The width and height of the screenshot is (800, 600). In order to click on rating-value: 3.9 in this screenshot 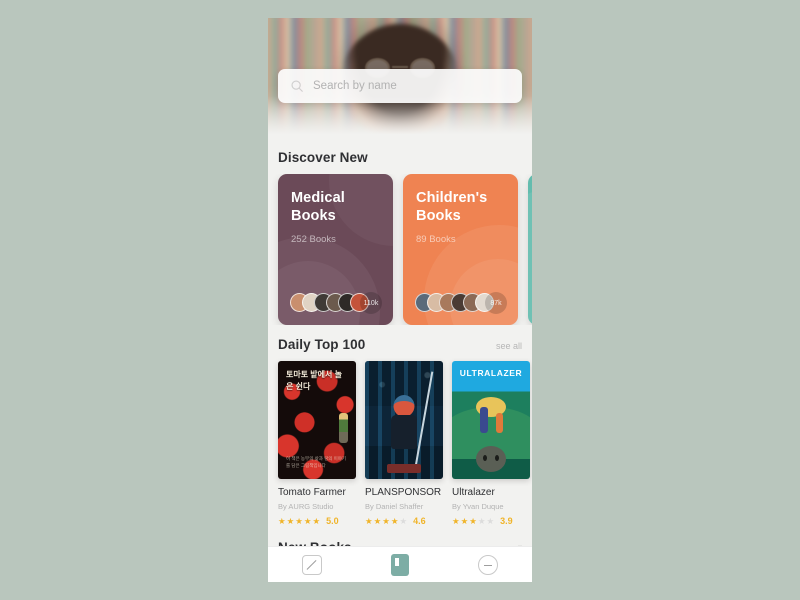, I will do `click(506, 521)`.